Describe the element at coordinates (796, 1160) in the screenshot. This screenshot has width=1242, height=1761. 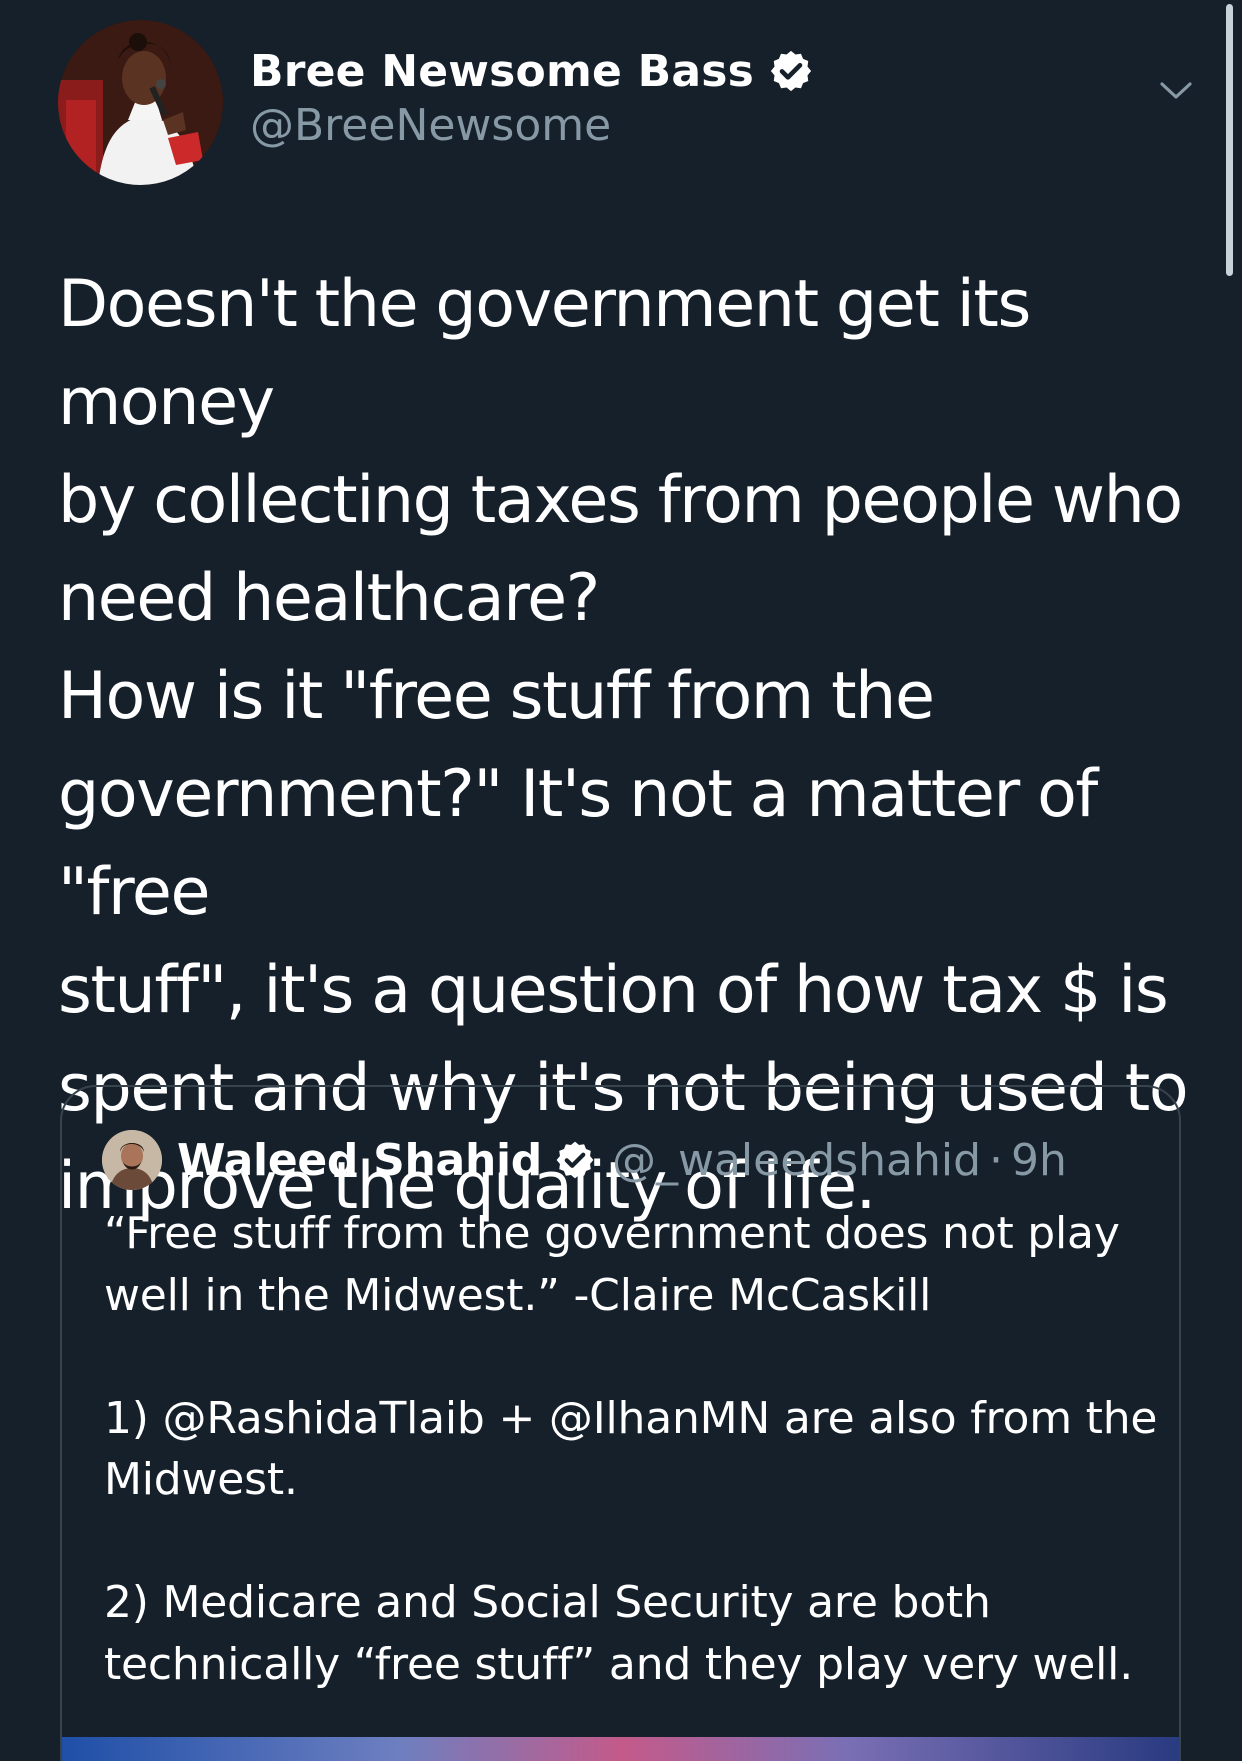
I see `quoted-author-handle: @_waleedshahid` at that location.